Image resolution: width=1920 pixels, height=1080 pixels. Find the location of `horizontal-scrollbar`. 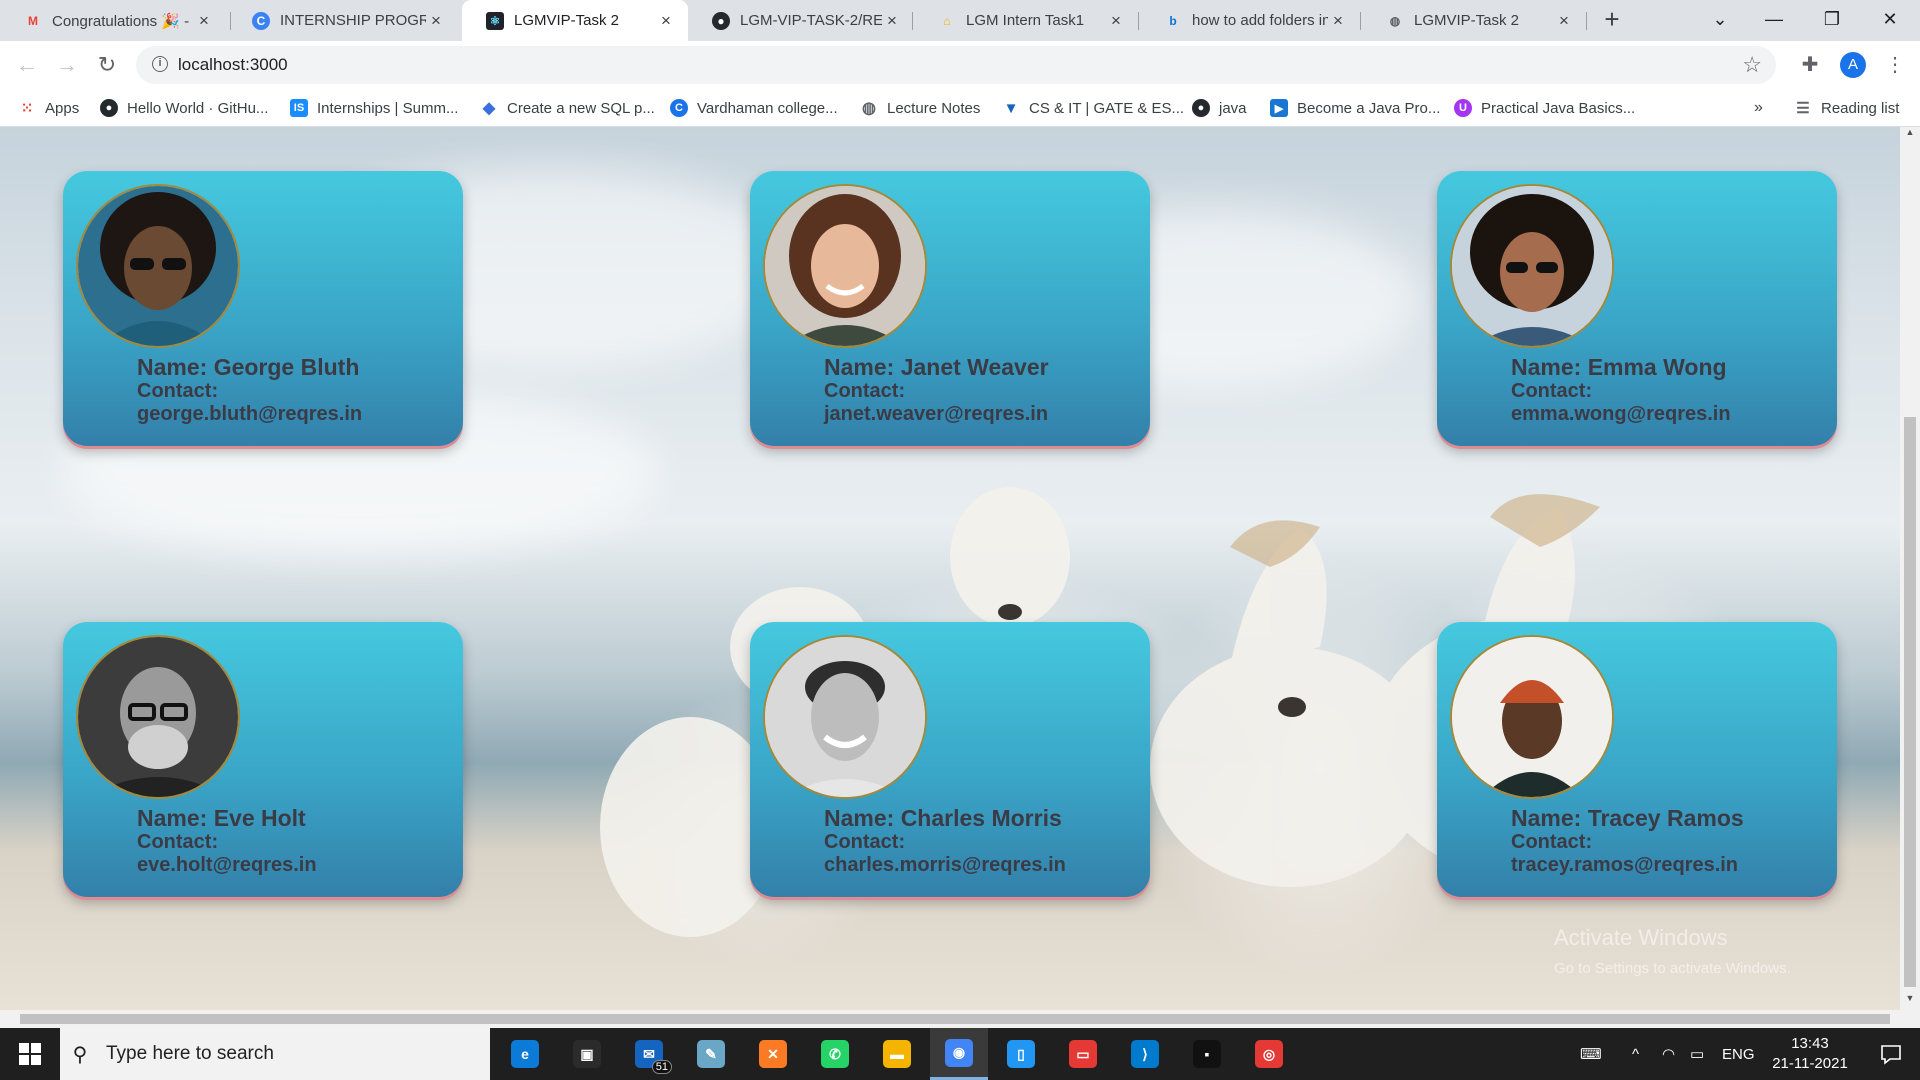

horizontal-scrollbar is located at coordinates (960, 1019).